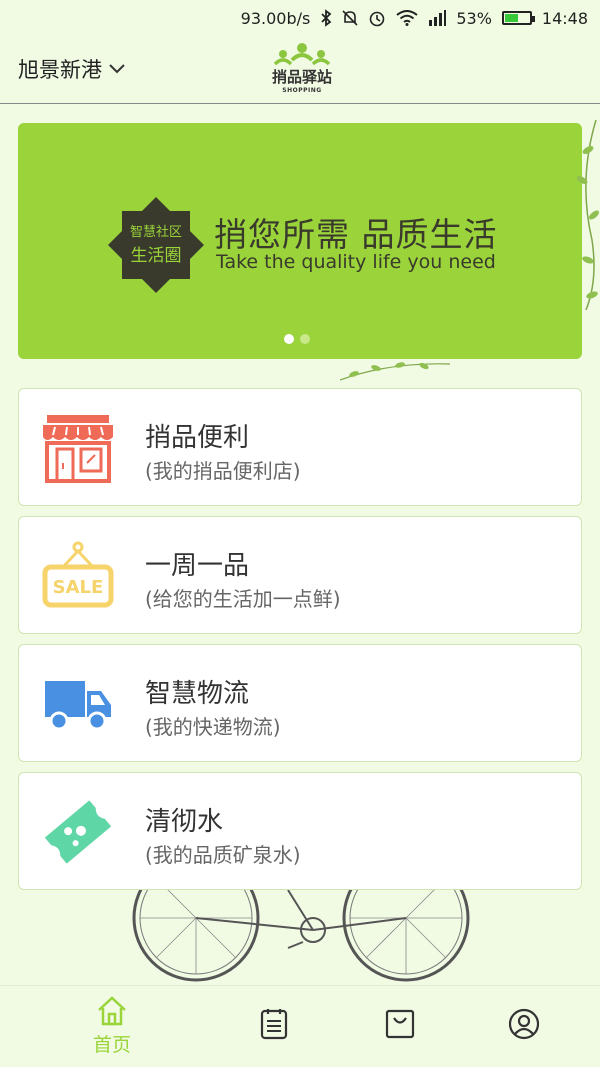 The height and width of the screenshot is (1067, 600). What do you see at coordinates (524, 1024) in the screenshot?
I see `profile-icon` at bounding box center [524, 1024].